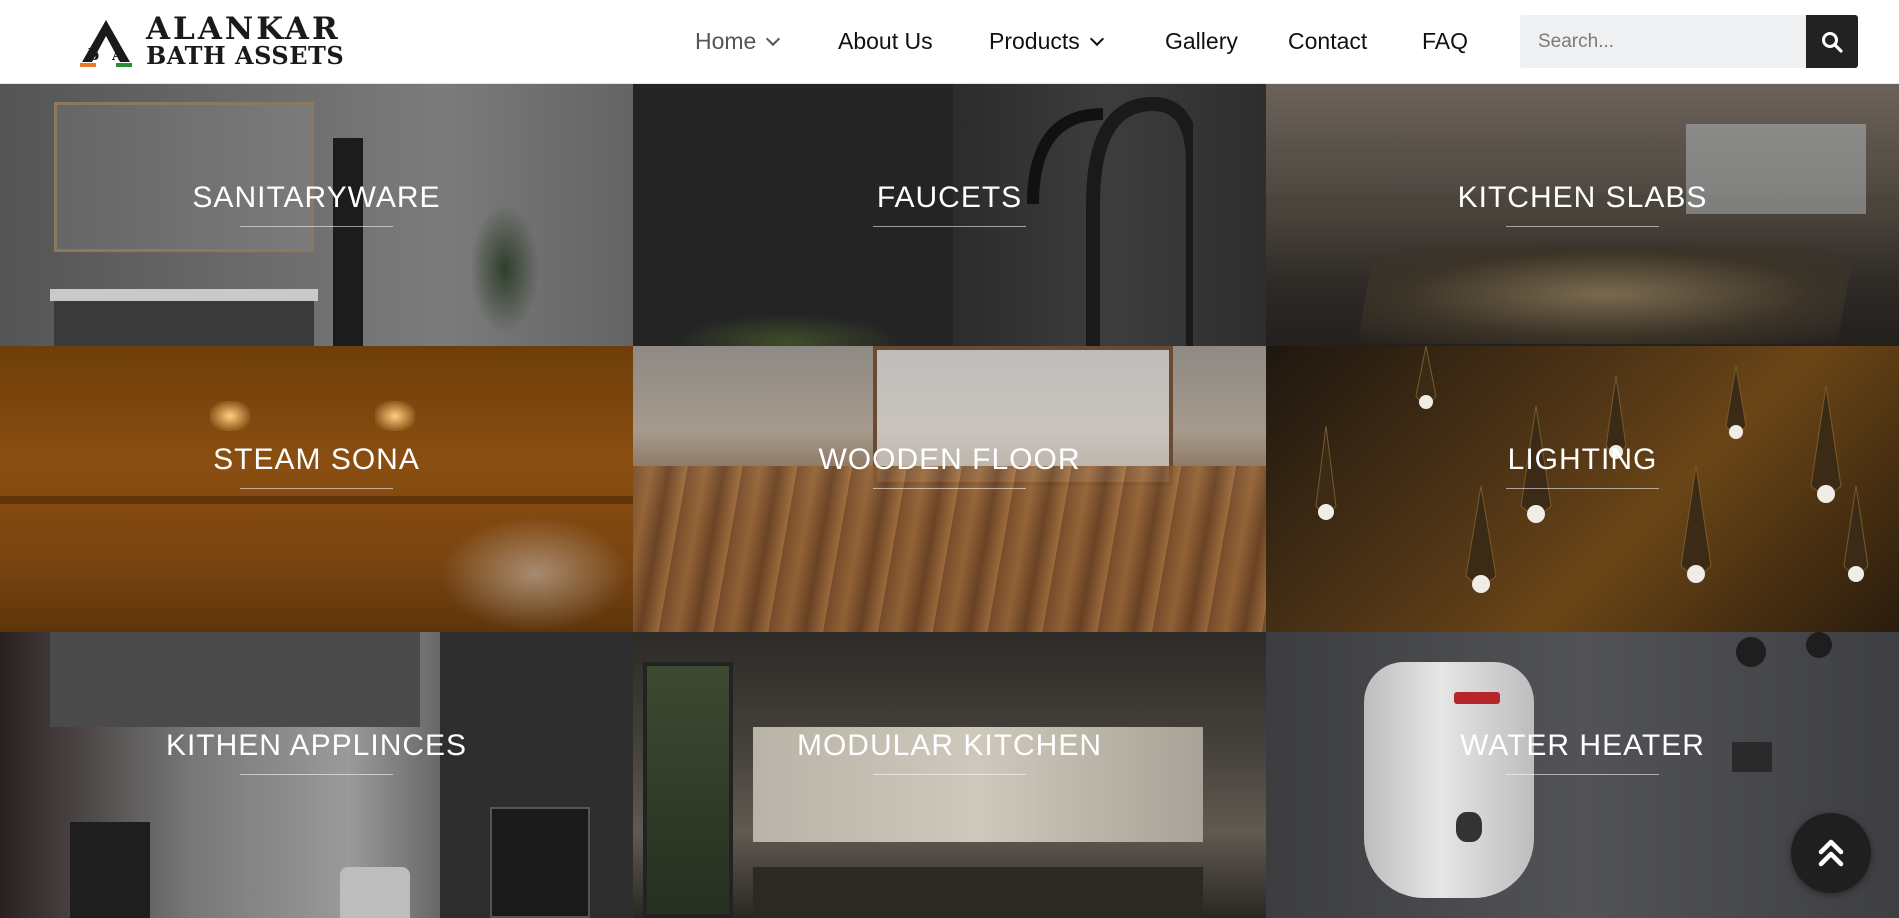 This screenshot has width=1899, height=918. Describe the element at coordinates (1469, 827) in the screenshot. I see `water-heater-knob-decoration` at that location.